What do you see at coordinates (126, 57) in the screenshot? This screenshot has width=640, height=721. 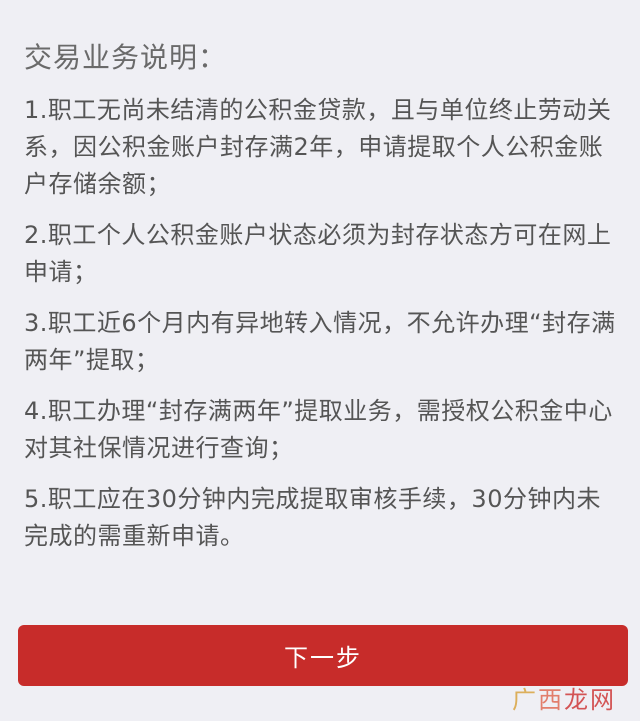 I see `section-title: 交易业务说明：` at bounding box center [126, 57].